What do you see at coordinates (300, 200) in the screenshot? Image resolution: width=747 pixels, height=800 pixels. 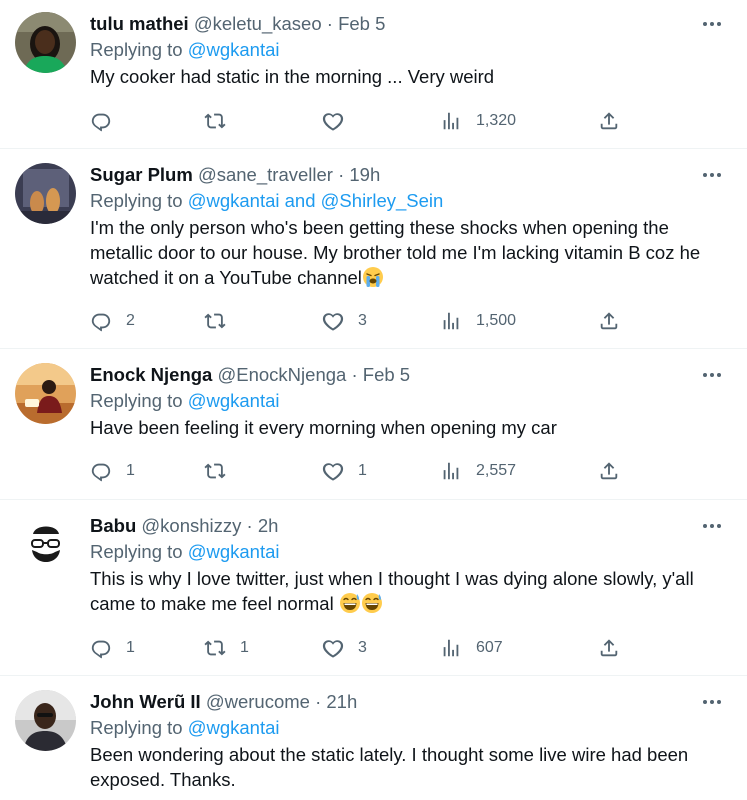 I see `mention-joiner: and` at bounding box center [300, 200].